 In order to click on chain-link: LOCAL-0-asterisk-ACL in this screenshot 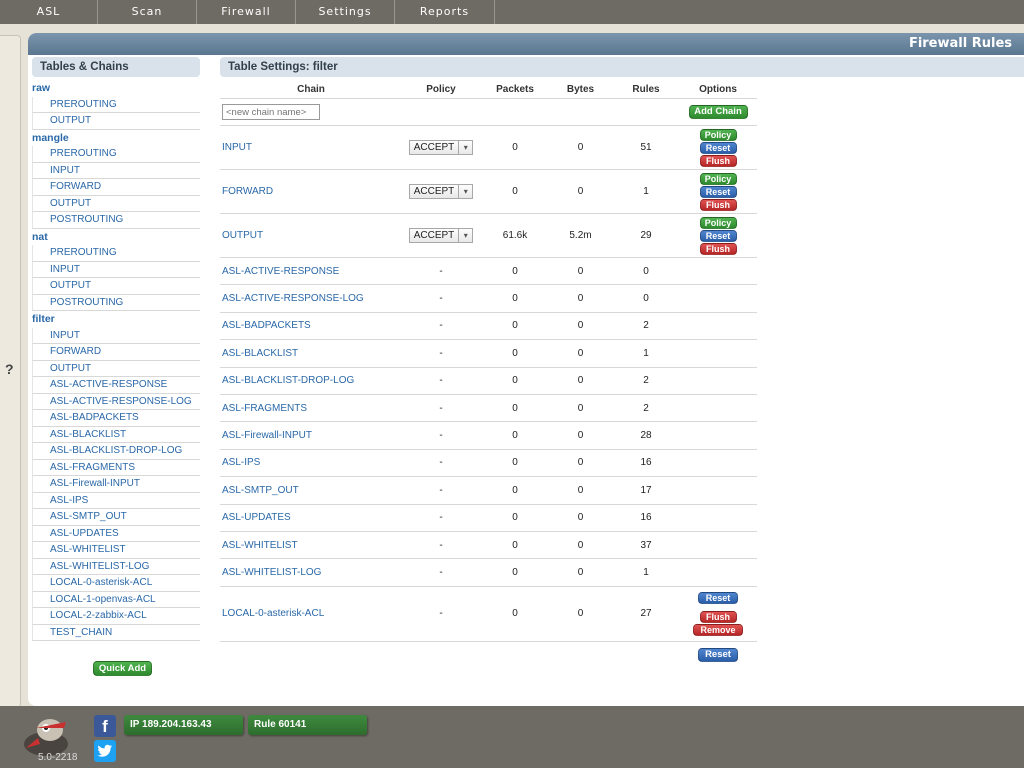, I will do `click(310, 613)`.